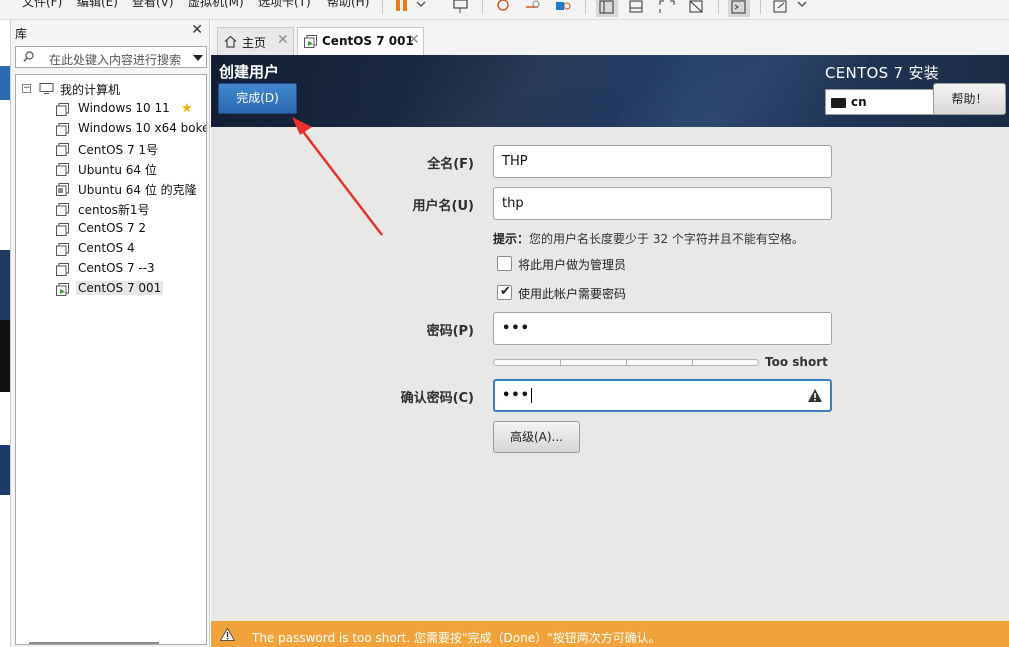 The image size is (1009, 647). Describe the element at coordinates (124, 108) in the screenshot. I see `vm-label: Windows 10 11` at that location.